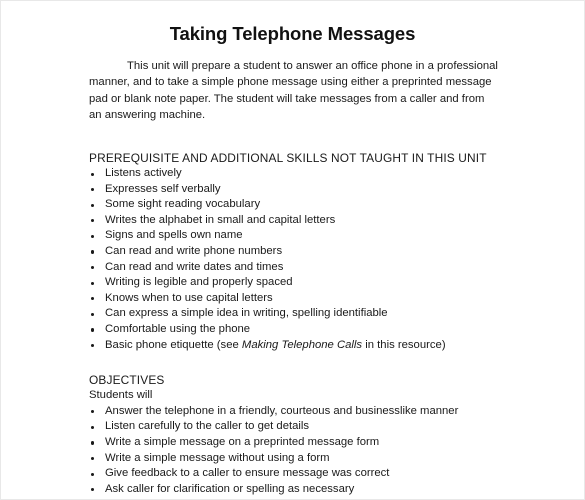  I want to click on objectives-subnote: Students will, so click(121, 395).